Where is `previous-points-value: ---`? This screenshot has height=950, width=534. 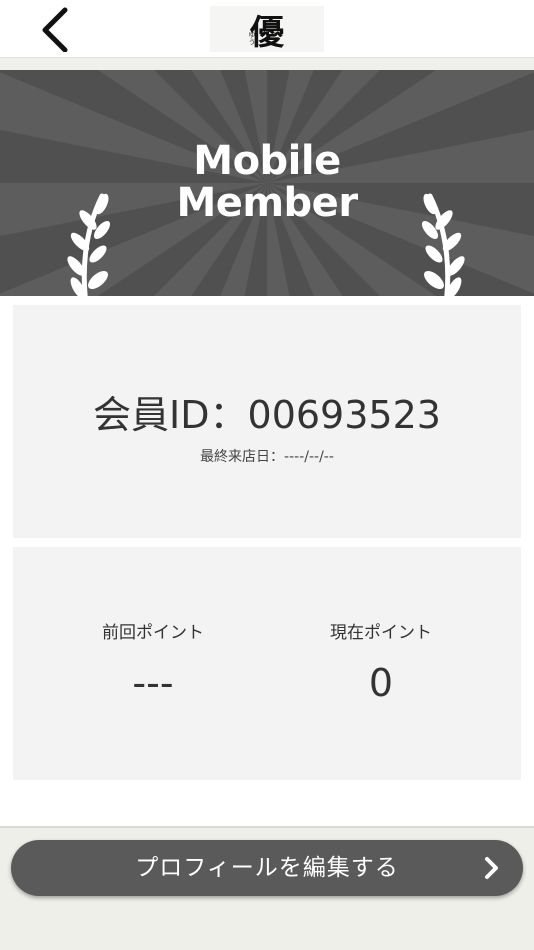 previous-points-value: --- is located at coordinates (153, 683).